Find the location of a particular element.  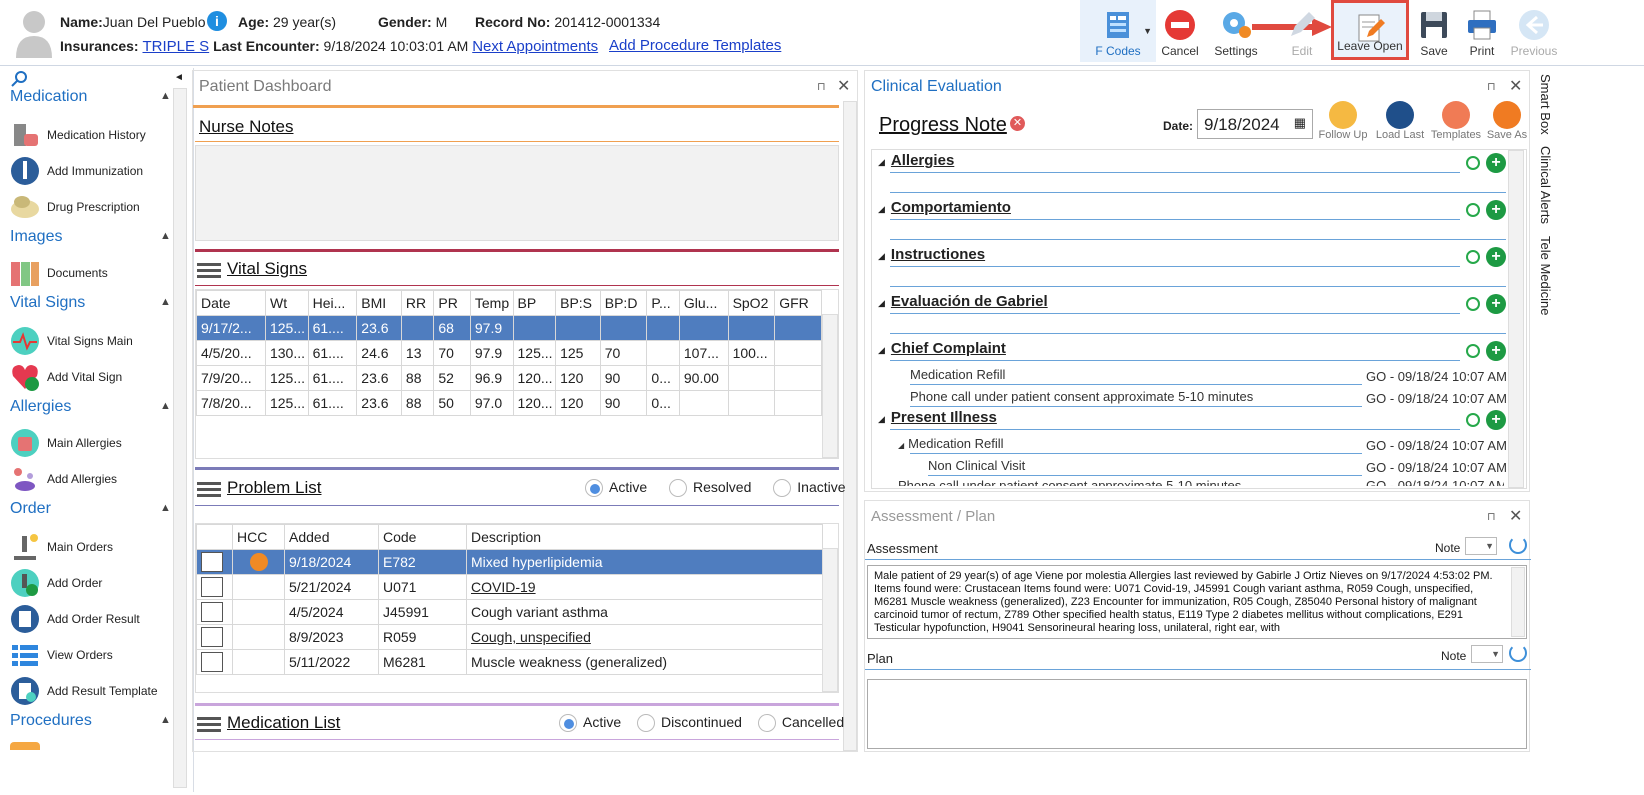

problem-header-cell: Code is located at coordinates (422, 537).